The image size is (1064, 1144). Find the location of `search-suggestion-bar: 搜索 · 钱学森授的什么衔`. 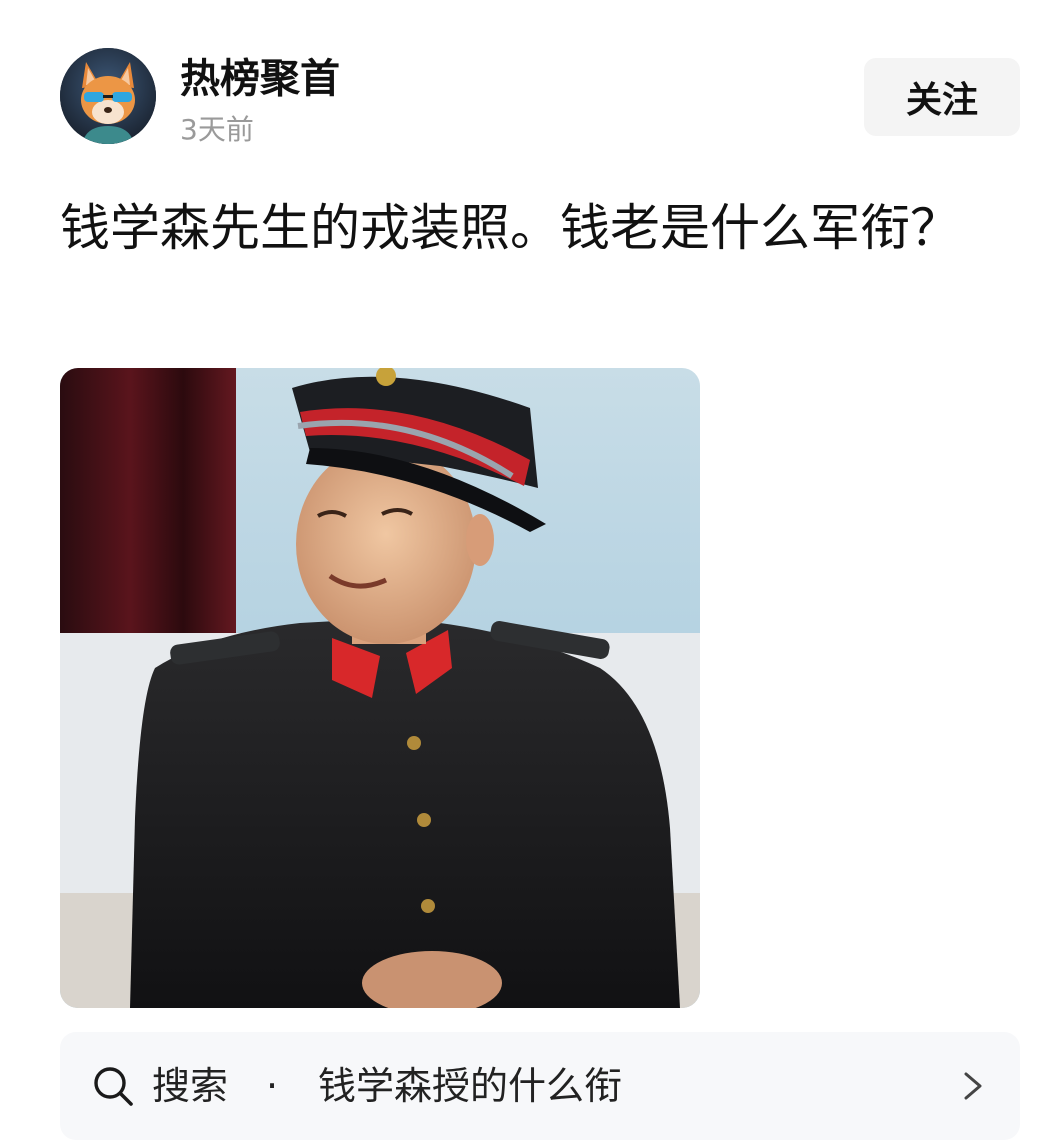

search-suggestion-bar: 搜索 · 钱学森授的什么衔 is located at coordinates (540, 1086).